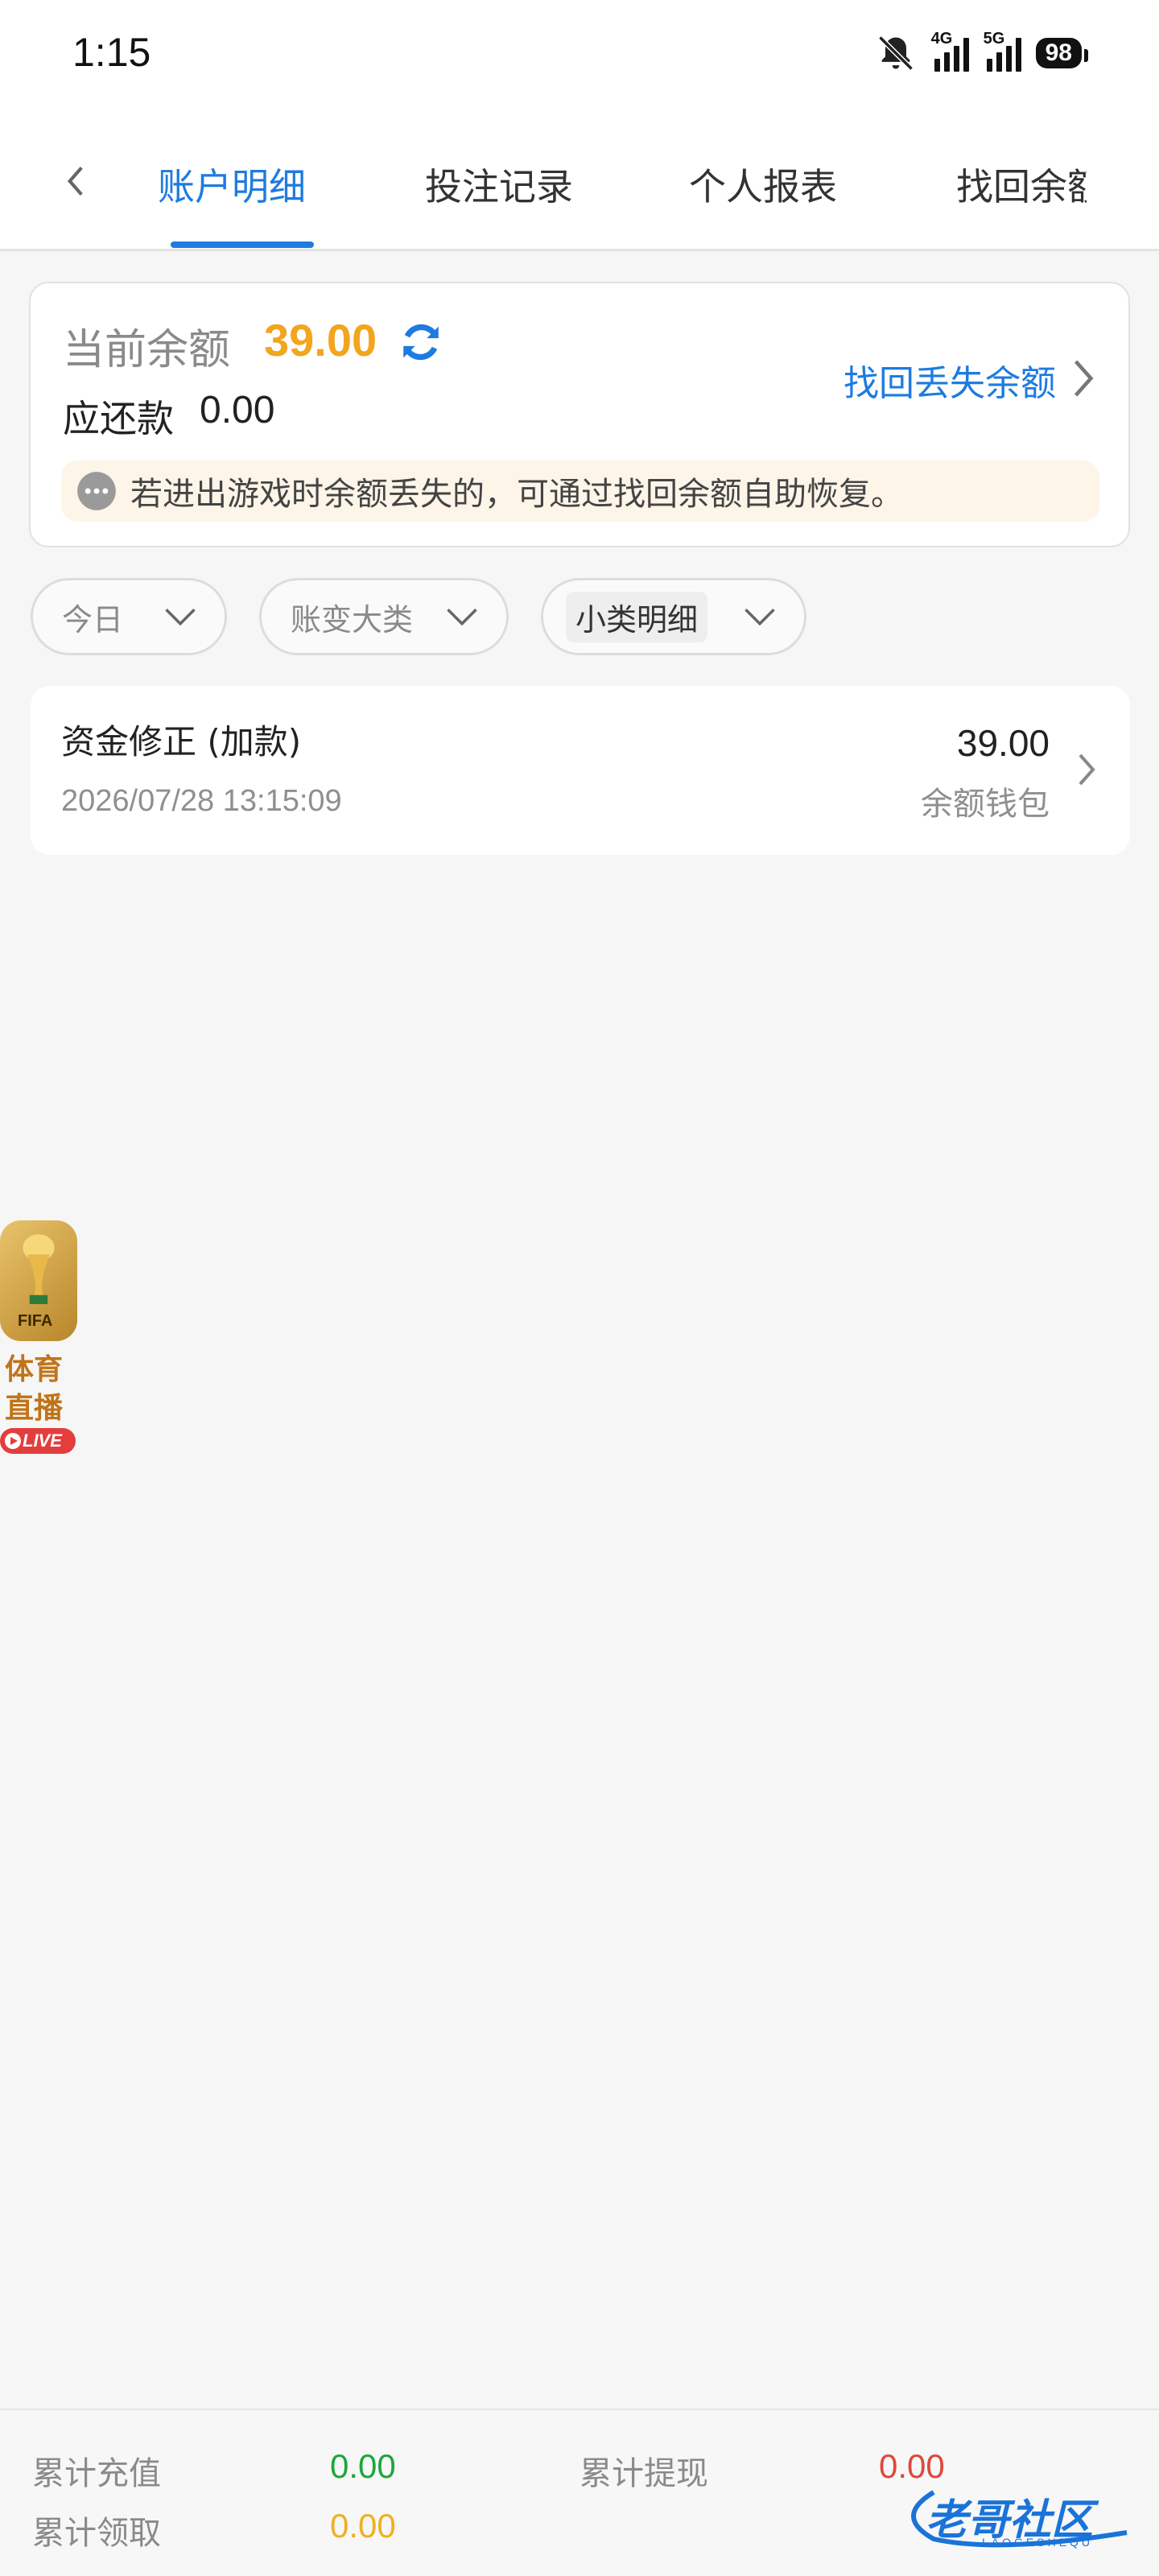 Image resolution: width=1159 pixels, height=2576 pixels. I want to click on tab-recover-balance: 找回余额, so click(1021, 184).